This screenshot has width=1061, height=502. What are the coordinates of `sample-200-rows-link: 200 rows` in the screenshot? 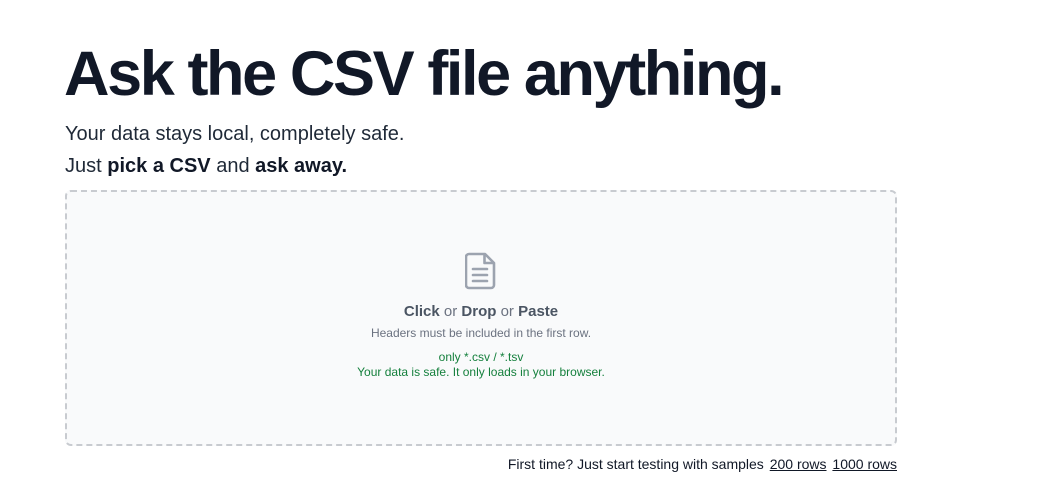 It's located at (798, 464).